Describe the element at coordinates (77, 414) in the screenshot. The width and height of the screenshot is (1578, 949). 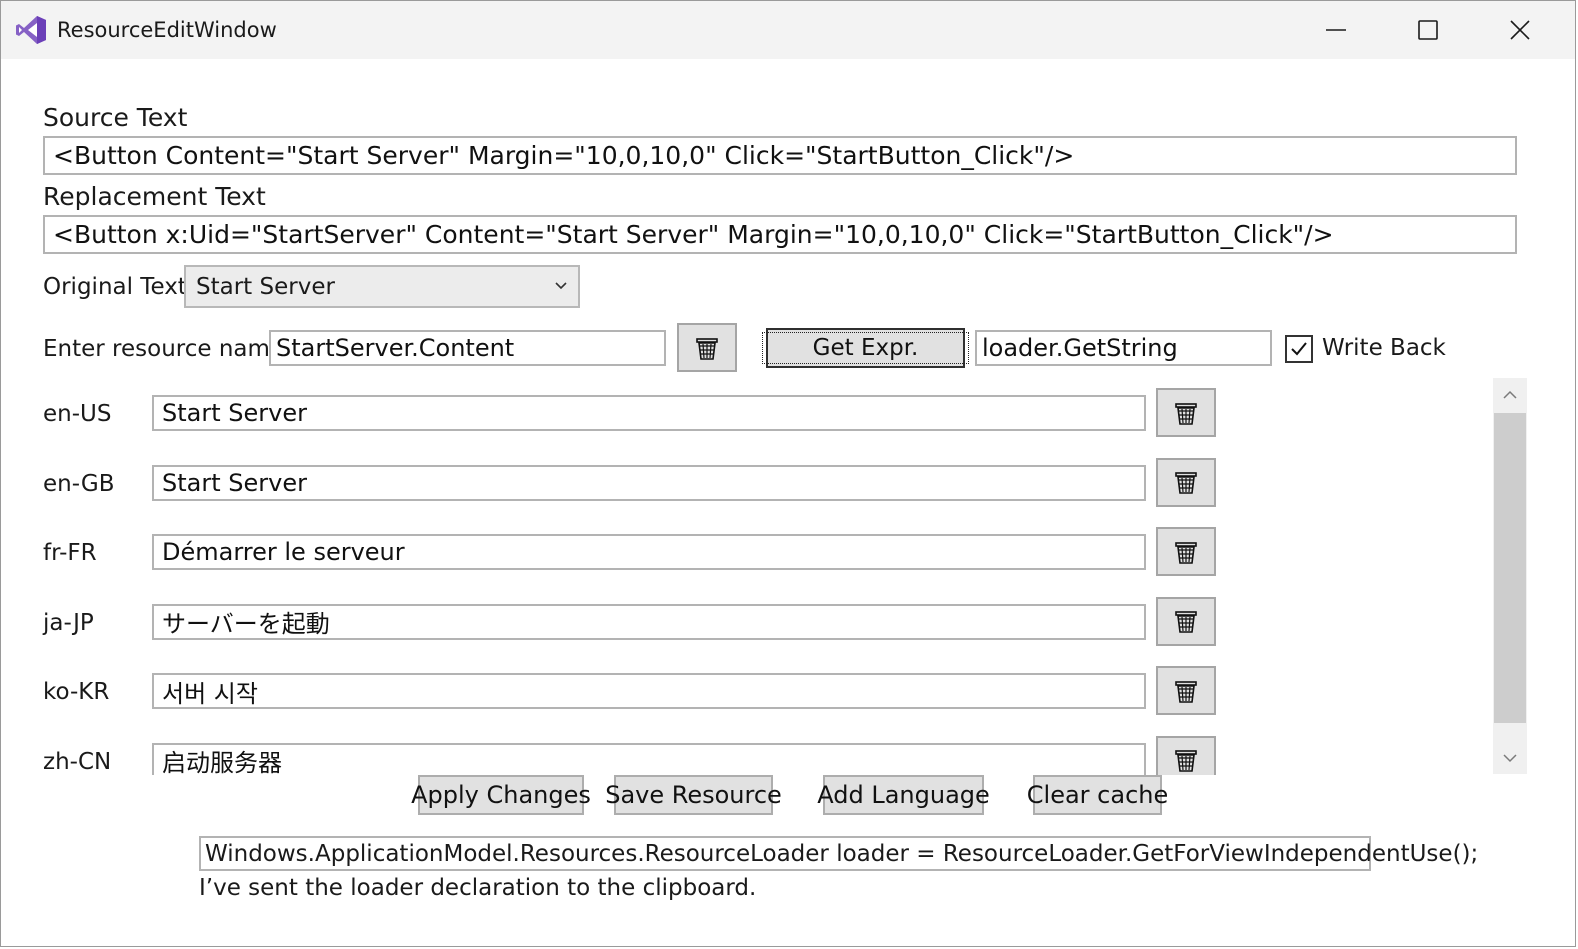
I see `language-code: en-US` at that location.